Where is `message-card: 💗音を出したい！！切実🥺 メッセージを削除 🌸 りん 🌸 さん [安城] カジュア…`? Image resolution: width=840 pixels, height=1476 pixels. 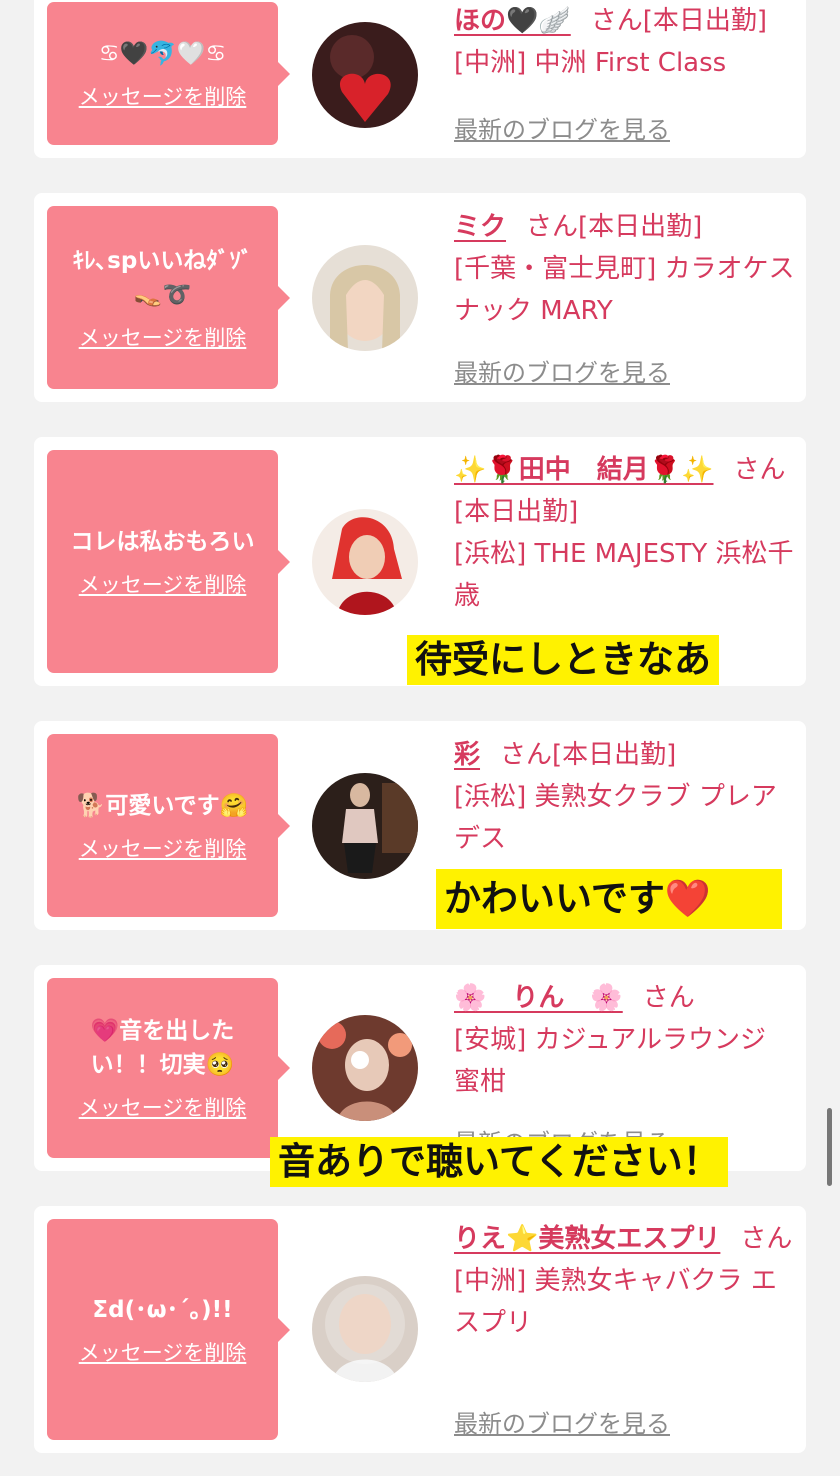
message-card: 💗音を出したい！！切実🥺 メッセージを削除 🌸 りん 🌸 さん [安城] カジュア… is located at coordinates (420, 1076).